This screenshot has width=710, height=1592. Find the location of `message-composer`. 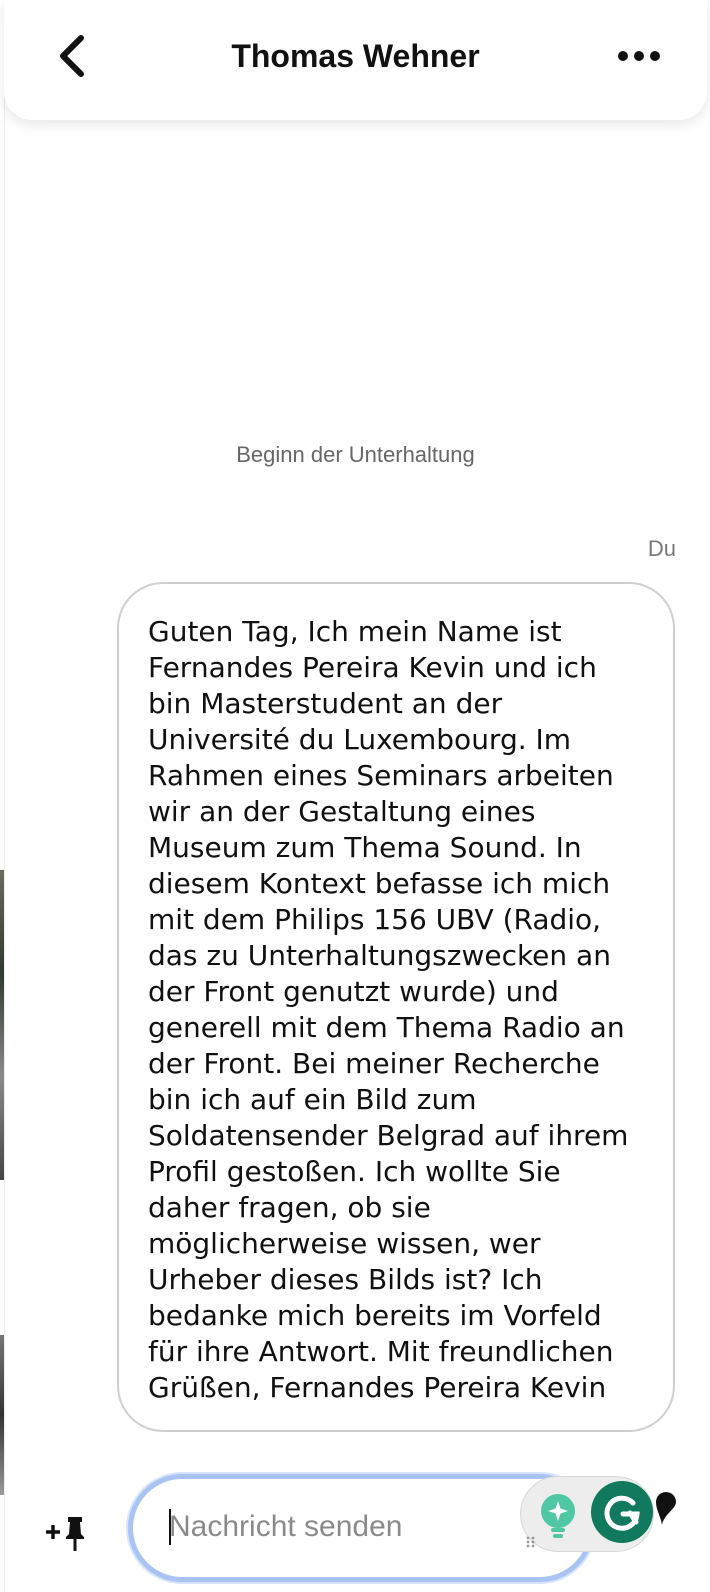

message-composer is located at coordinates (355, 1526).